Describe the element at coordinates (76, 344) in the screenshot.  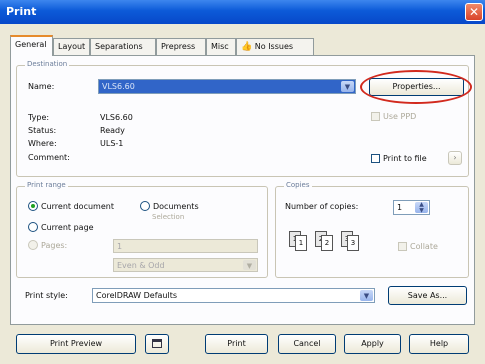
I see `print-preview-button: Print Preview` at that location.